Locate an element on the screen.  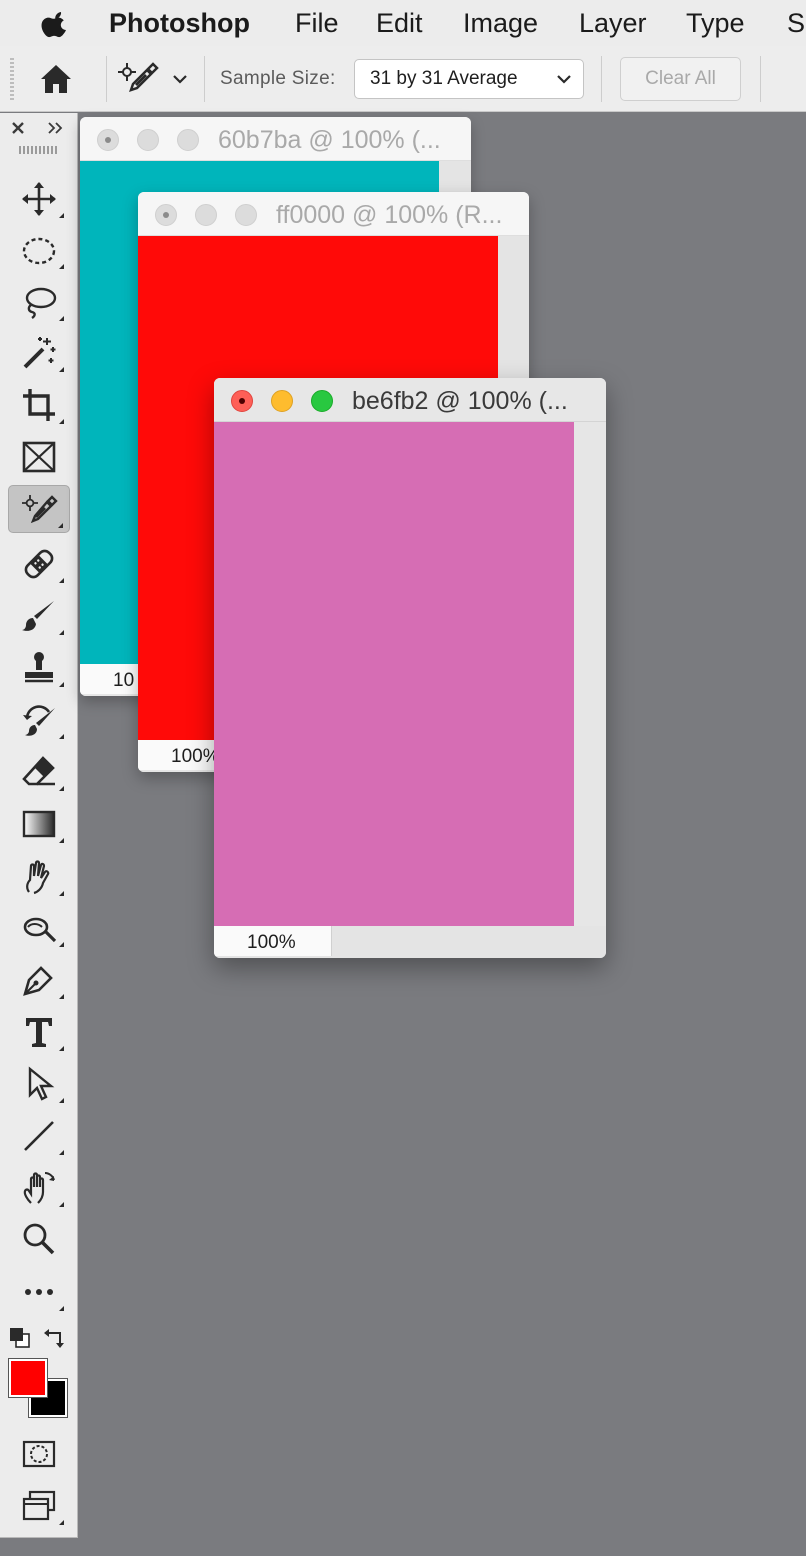
type-icon is located at coordinates (39, 1032).